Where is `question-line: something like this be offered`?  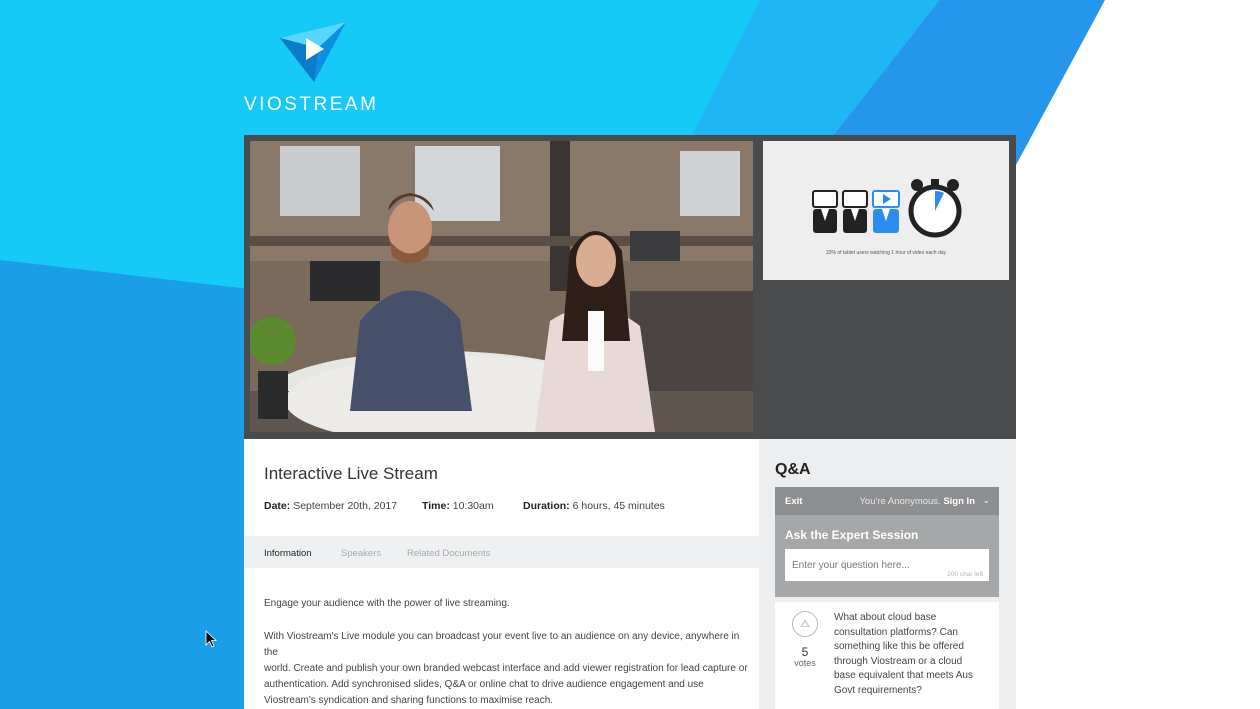
question-line: something like this be offered is located at coordinates (899, 647).